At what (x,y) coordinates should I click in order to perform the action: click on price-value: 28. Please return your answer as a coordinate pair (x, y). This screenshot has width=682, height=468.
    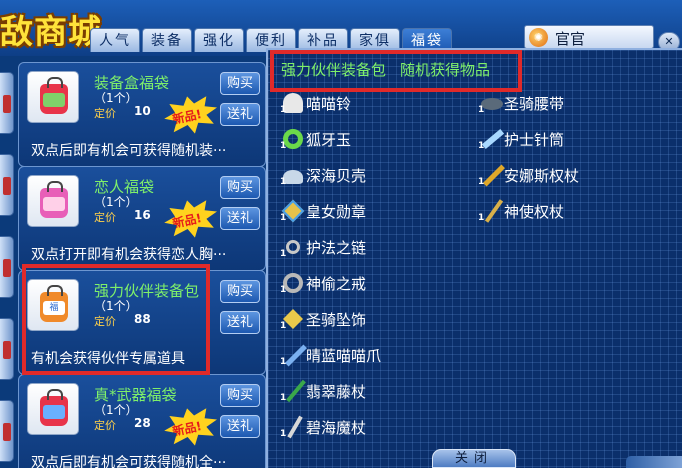
    Looking at the image, I should click on (142, 423).